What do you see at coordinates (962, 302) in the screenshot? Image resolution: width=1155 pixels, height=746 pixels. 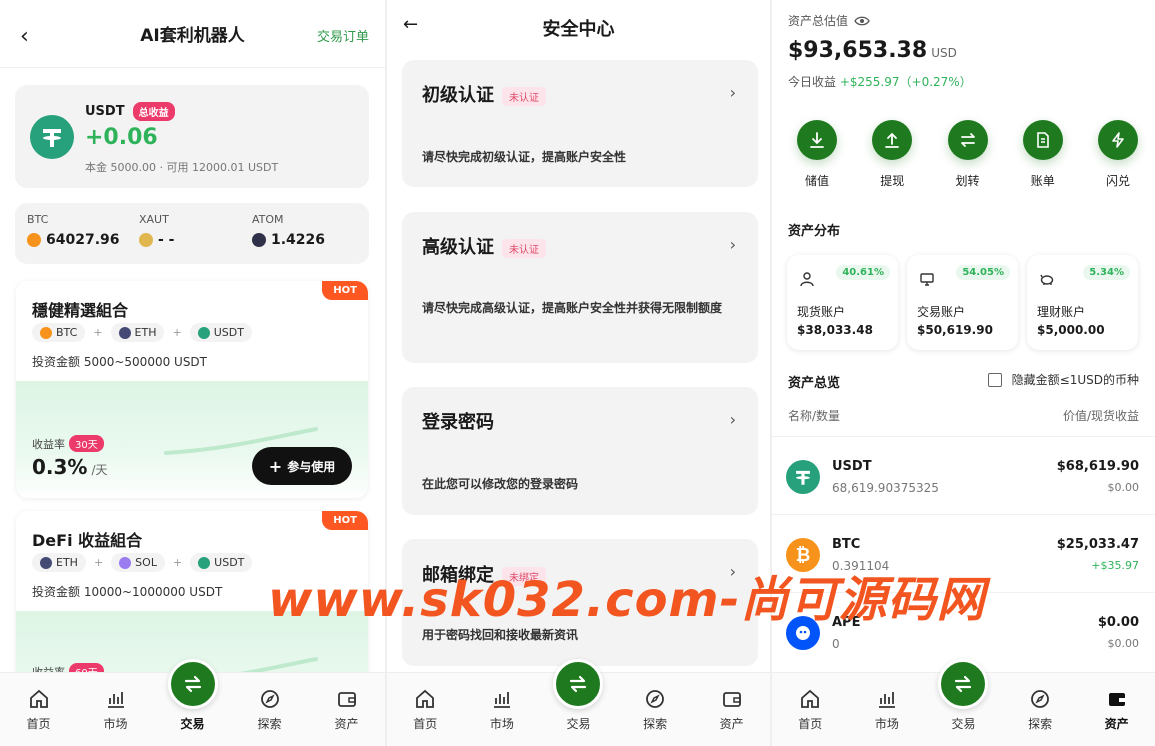 I see `trading-account-card: 54.05% 交易账户 $50,619.90` at bounding box center [962, 302].